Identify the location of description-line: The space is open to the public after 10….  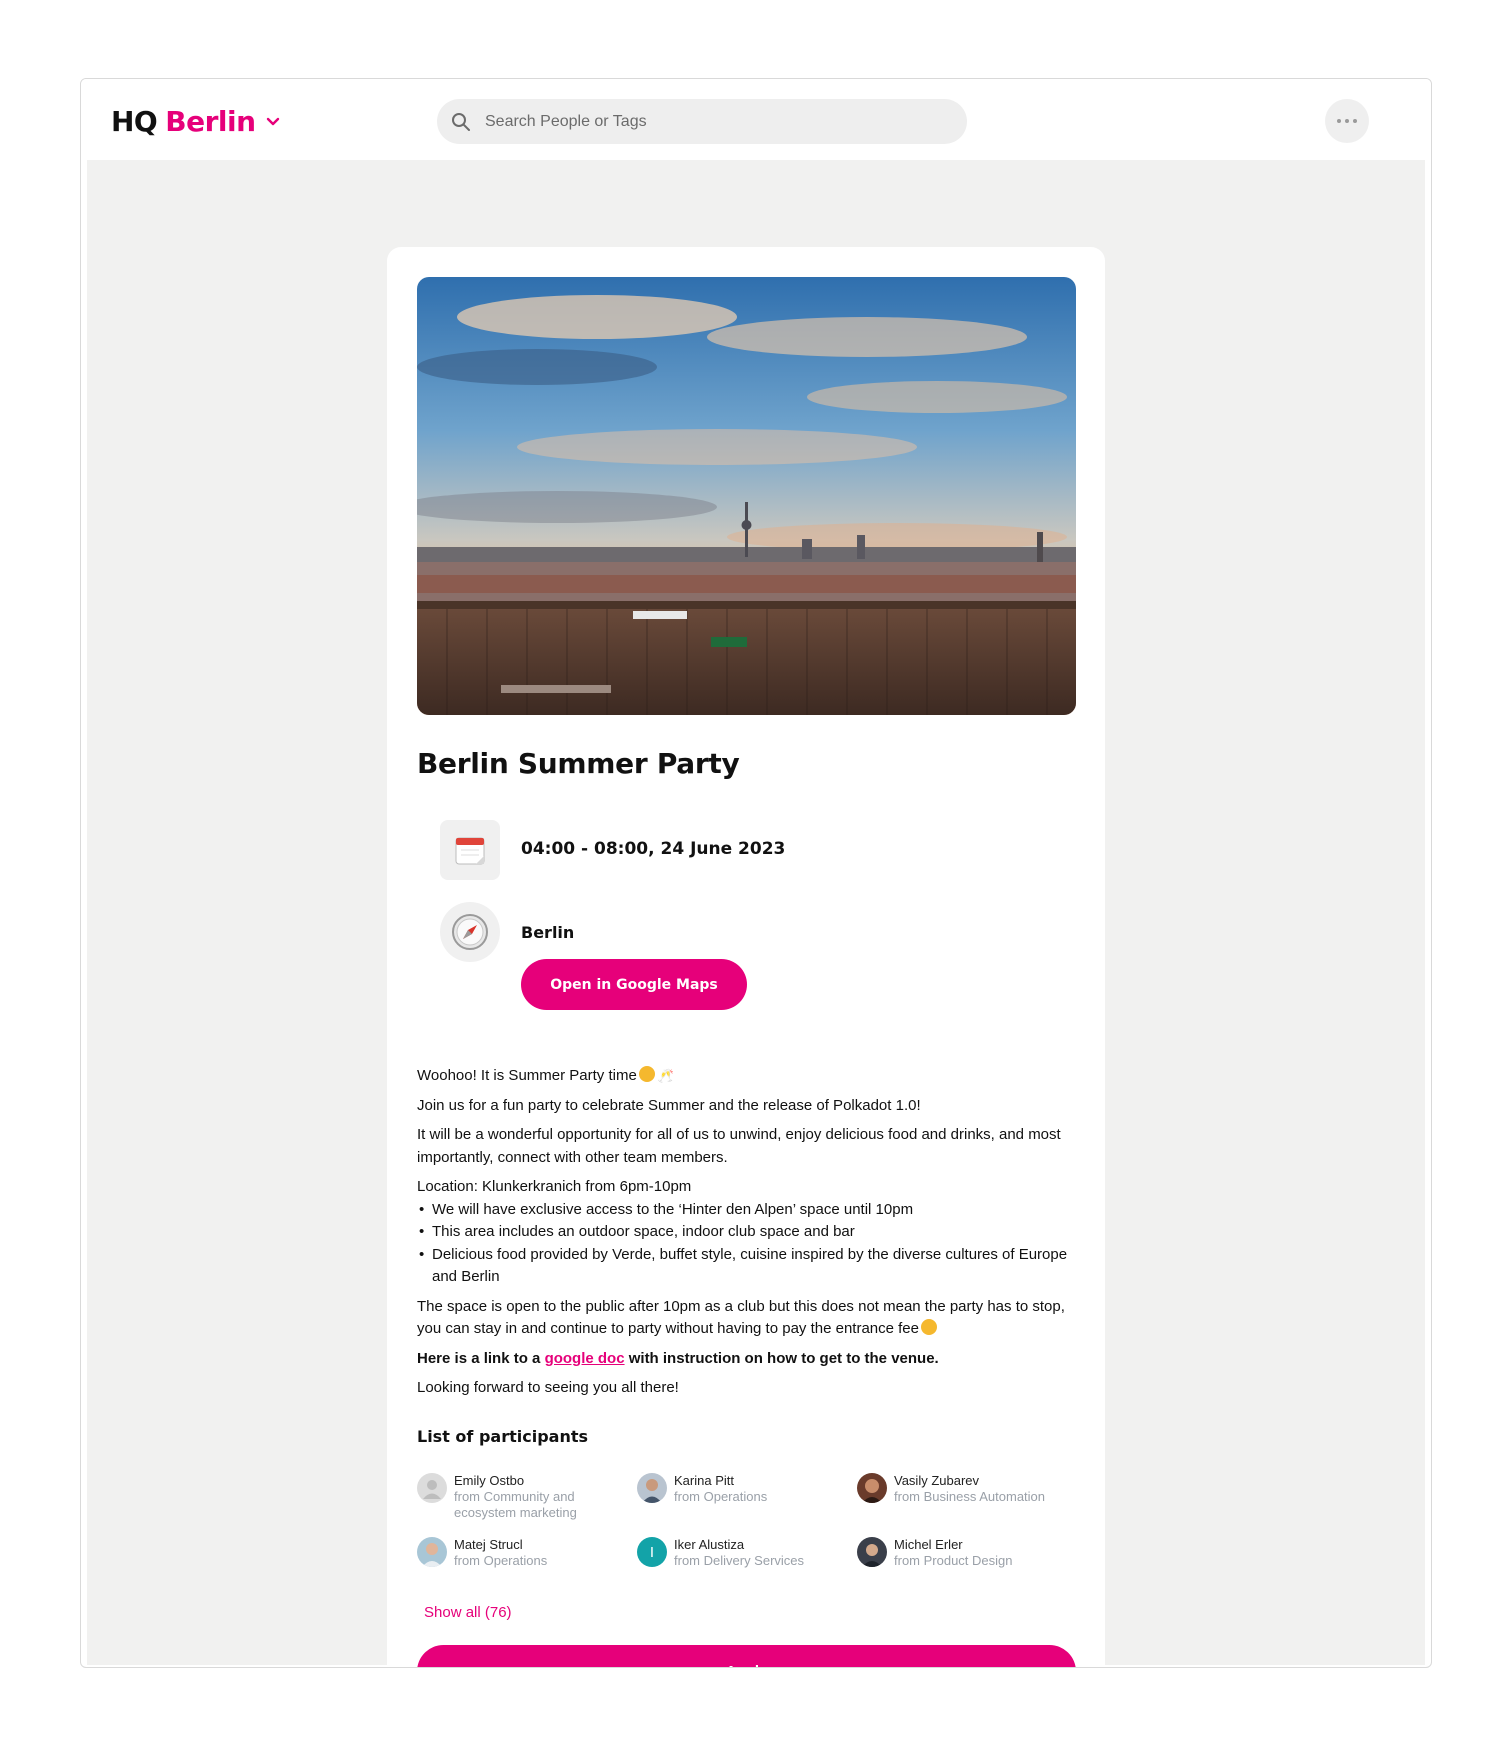
(747, 1318).